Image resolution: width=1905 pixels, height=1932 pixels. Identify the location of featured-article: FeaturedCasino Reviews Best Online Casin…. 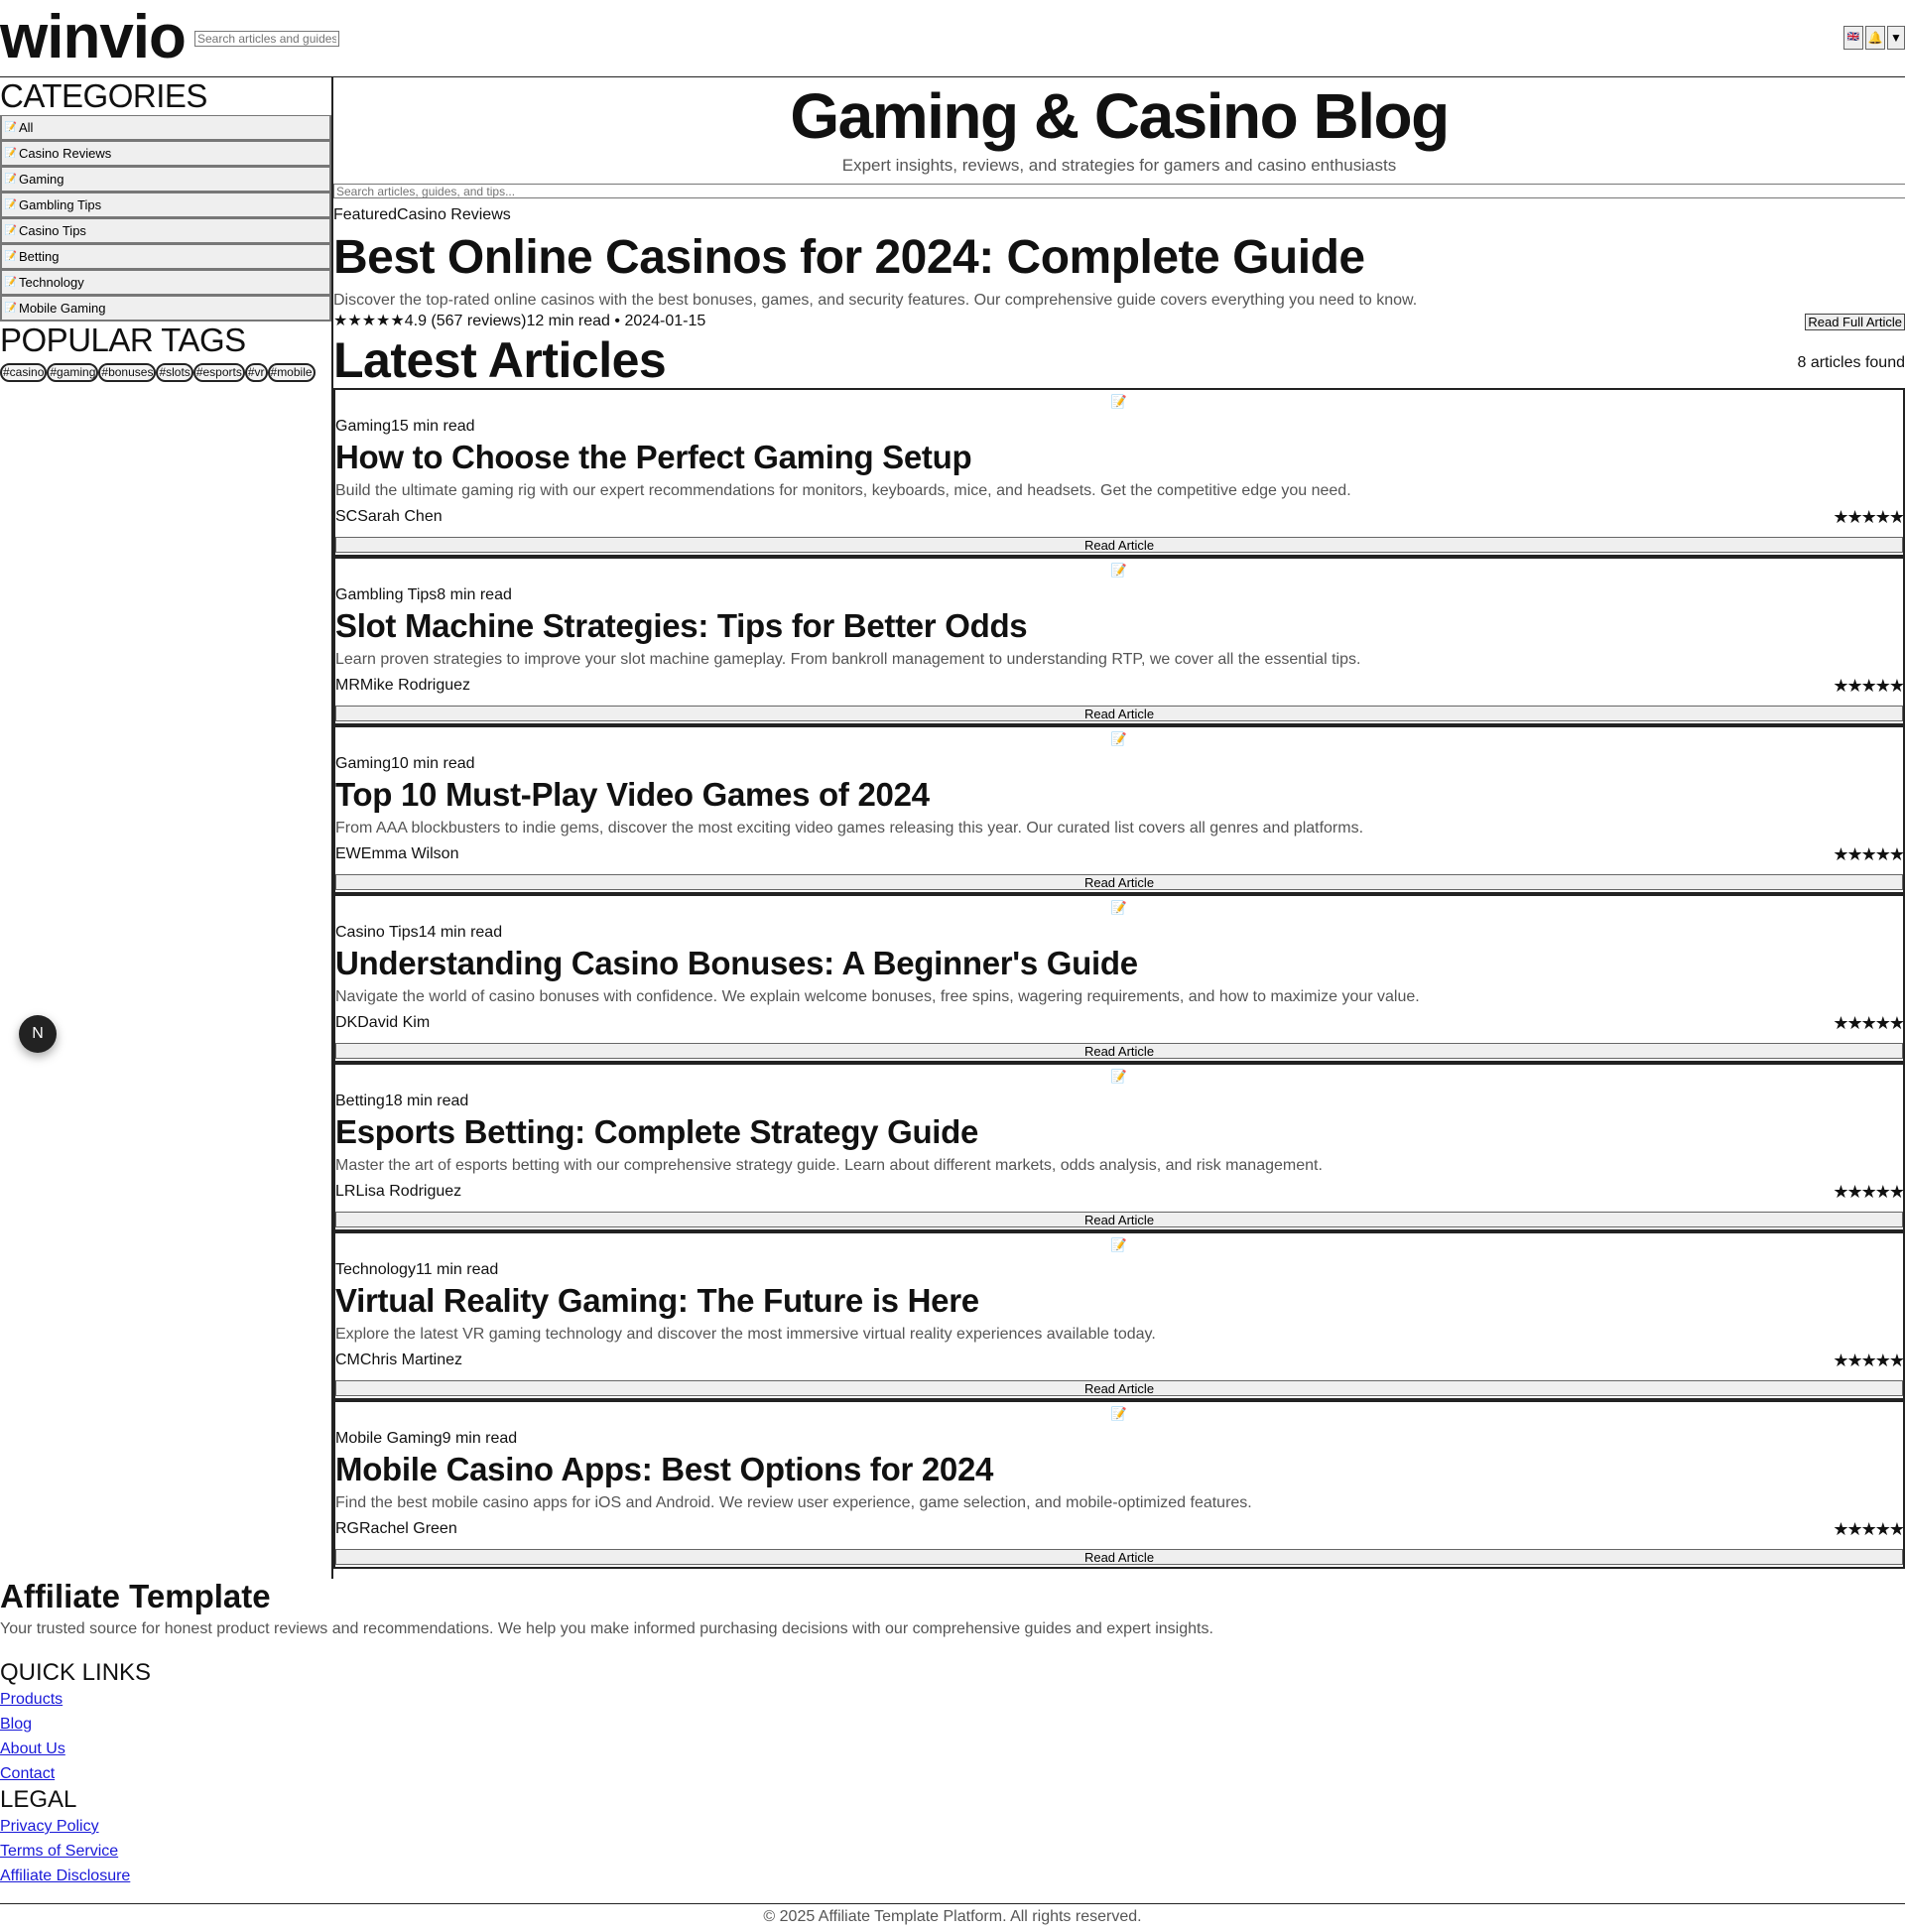
(1119, 269).